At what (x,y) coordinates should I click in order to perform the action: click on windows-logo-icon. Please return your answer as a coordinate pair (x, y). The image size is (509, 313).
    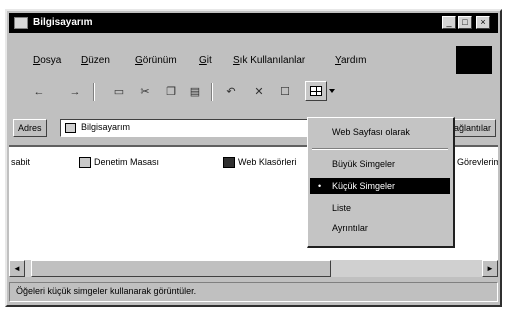
    Looking at the image, I should click on (474, 60).